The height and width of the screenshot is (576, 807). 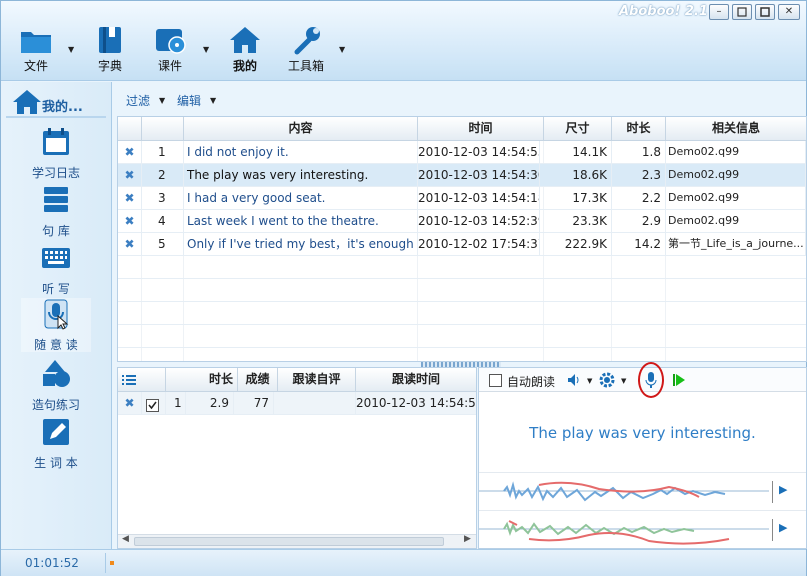 I want to click on close-button: ✕, so click(x=789, y=12).